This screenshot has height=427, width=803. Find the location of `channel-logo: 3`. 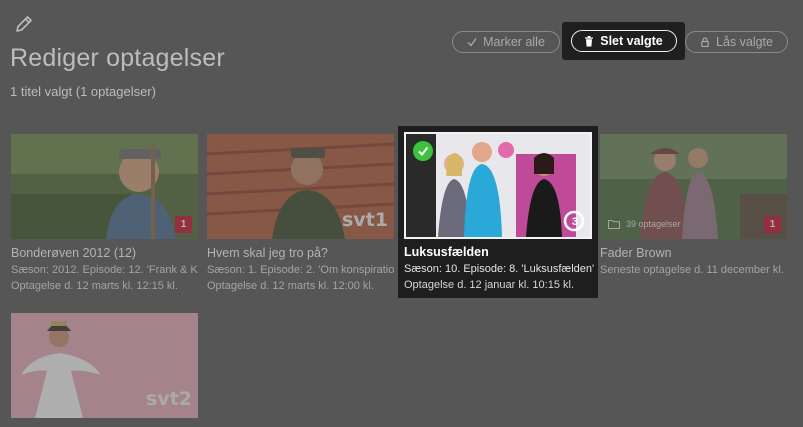

channel-logo: 3 is located at coordinates (574, 222).